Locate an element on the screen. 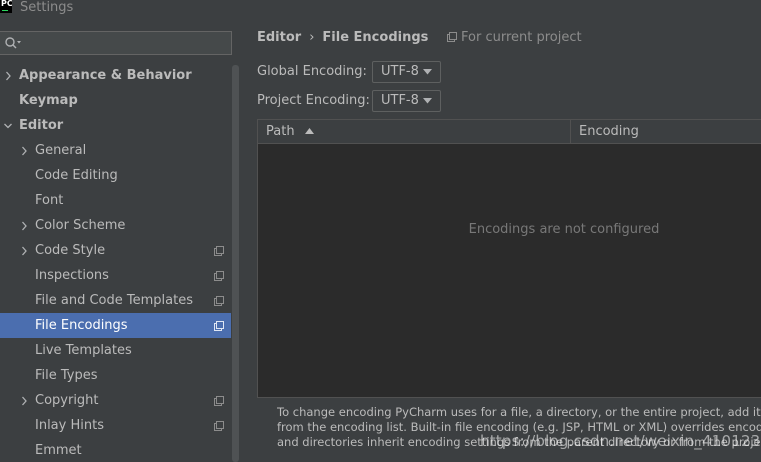  sidebar-item-live-templates: Live Templates is located at coordinates (115, 350).